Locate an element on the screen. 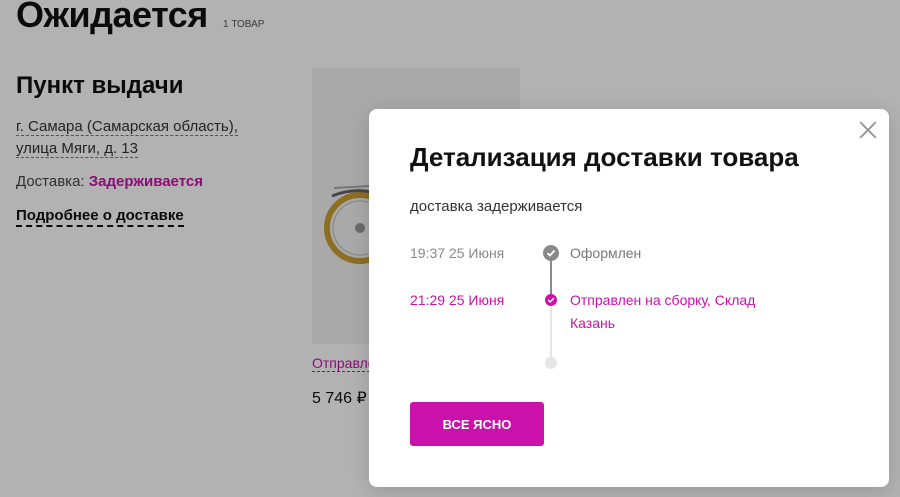 This screenshot has height=497, width=900. ok-button: ВСЕ ЯСНО is located at coordinates (477, 424).